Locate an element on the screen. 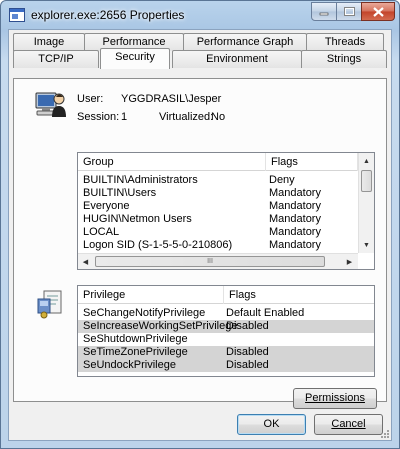 This screenshot has width=400, height=449. group-flags: Deny is located at coordinates (282, 180).